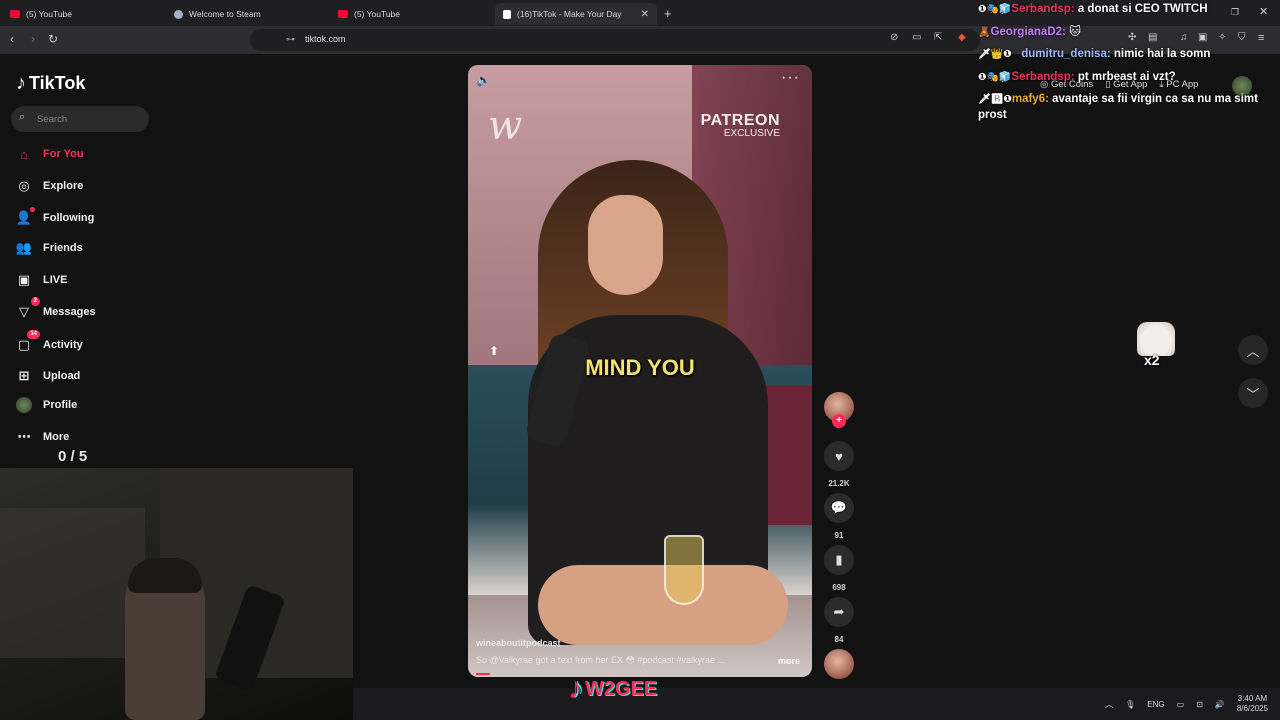 Image resolution: width=1280 pixels, height=720 pixels. I want to click on chevron-up-icon: ︿, so click(1253, 351).